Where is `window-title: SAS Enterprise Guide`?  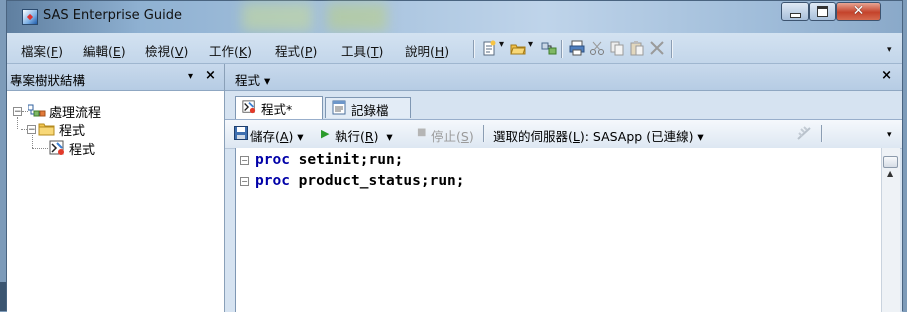
window-title: SAS Enterprise Guide is located at coordinates (112, 15).